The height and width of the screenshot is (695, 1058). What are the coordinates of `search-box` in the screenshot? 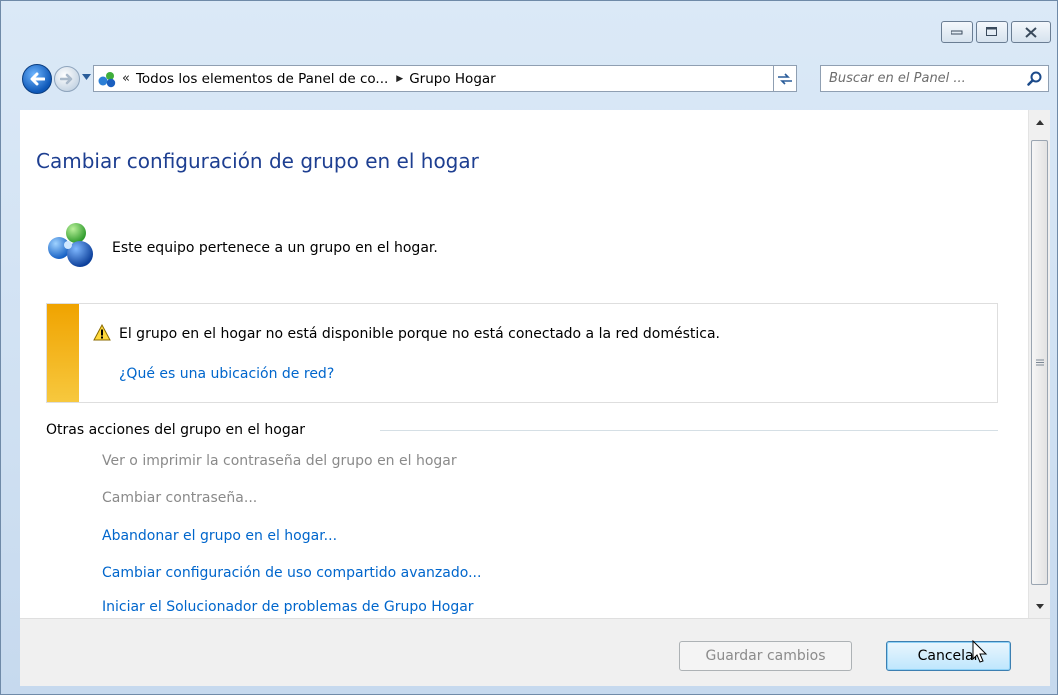 It's located at (934, 78).